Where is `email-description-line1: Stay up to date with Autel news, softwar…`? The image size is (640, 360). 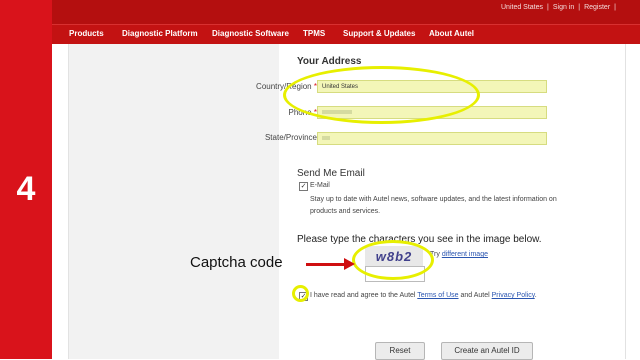 email-description-line1: Stay up to date with Autel news, softwar… is located at coordinates (433, 199).